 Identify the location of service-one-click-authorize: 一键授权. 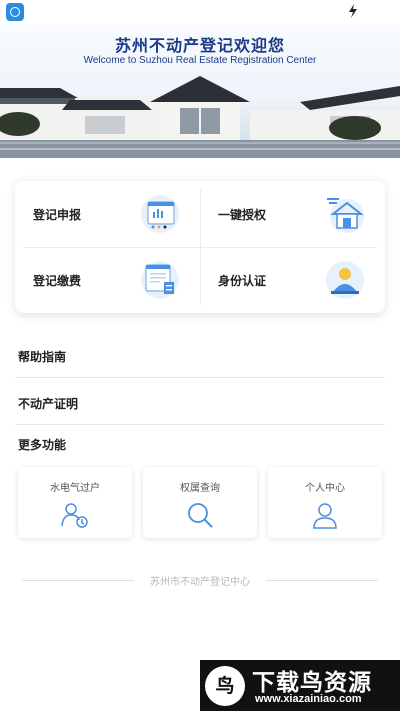
(292, 214).